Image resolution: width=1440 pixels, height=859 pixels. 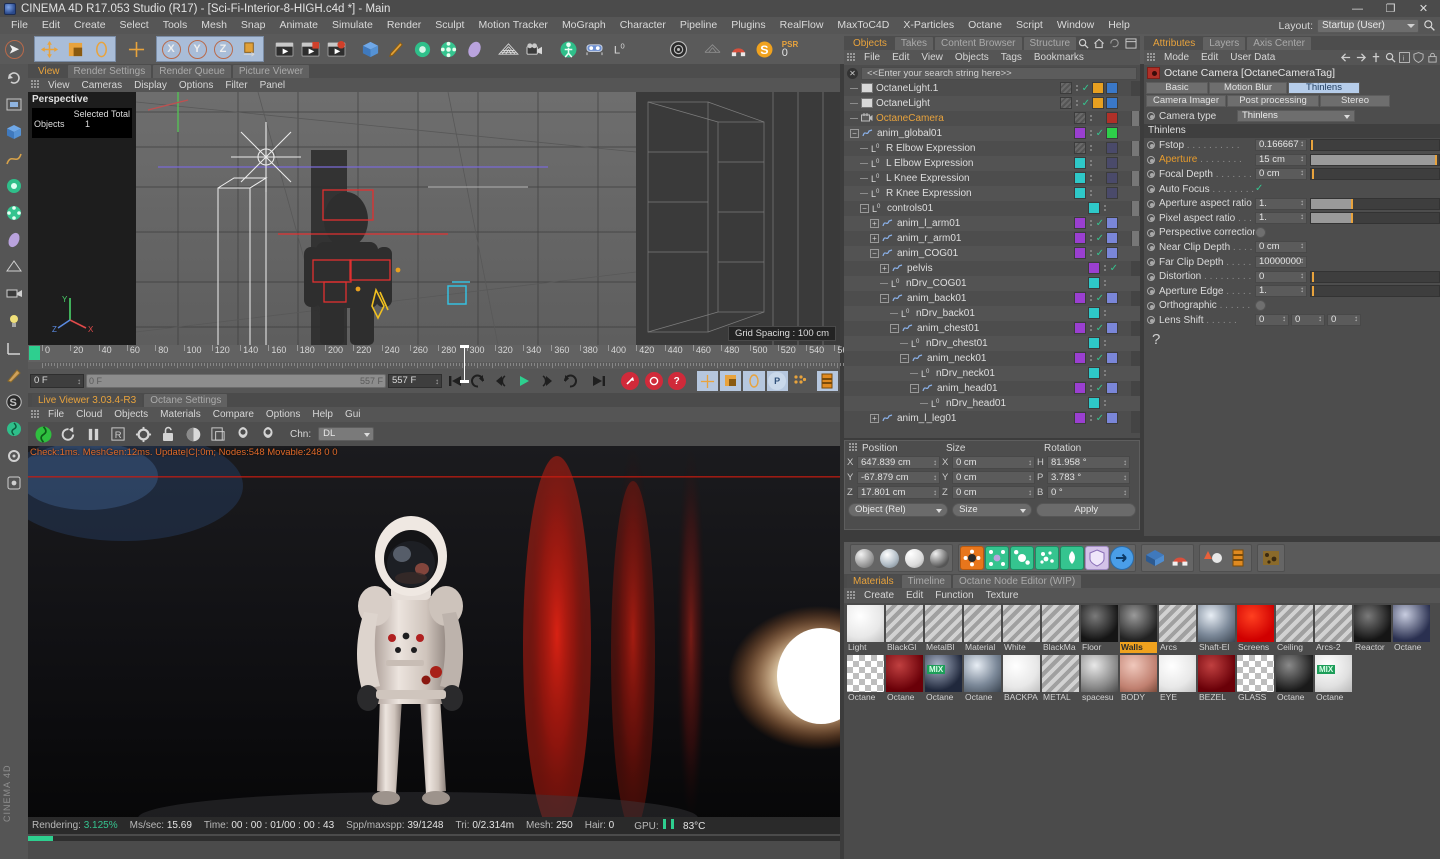 What do you see at coordinates (464, 364) in the screenshot?
I see `playhead` at bounding box center [464, 364].